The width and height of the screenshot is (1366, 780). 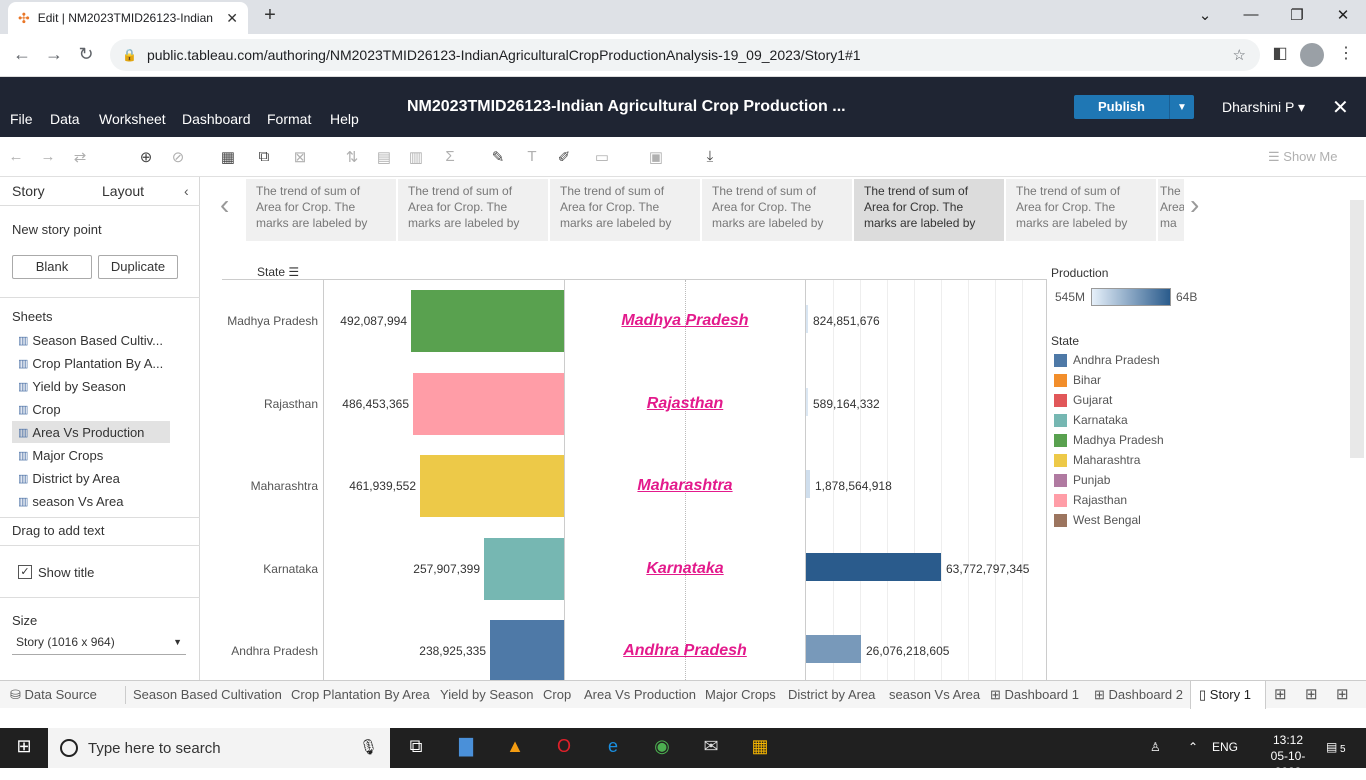 I want to click on windows-start-icon: ⊞, so click(x=24, y=746).